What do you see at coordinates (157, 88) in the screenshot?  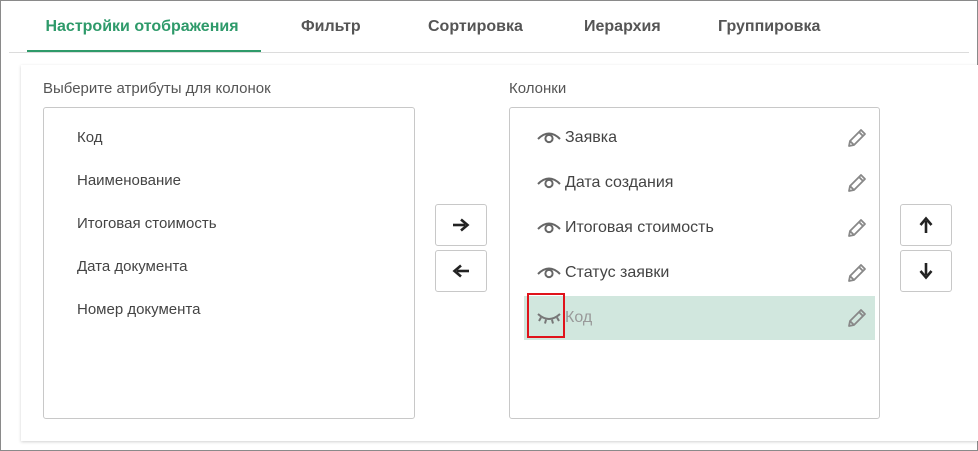 I see `available-attributes-label: Выберите атрибуты для колонок` at bounding box center [157, 88].